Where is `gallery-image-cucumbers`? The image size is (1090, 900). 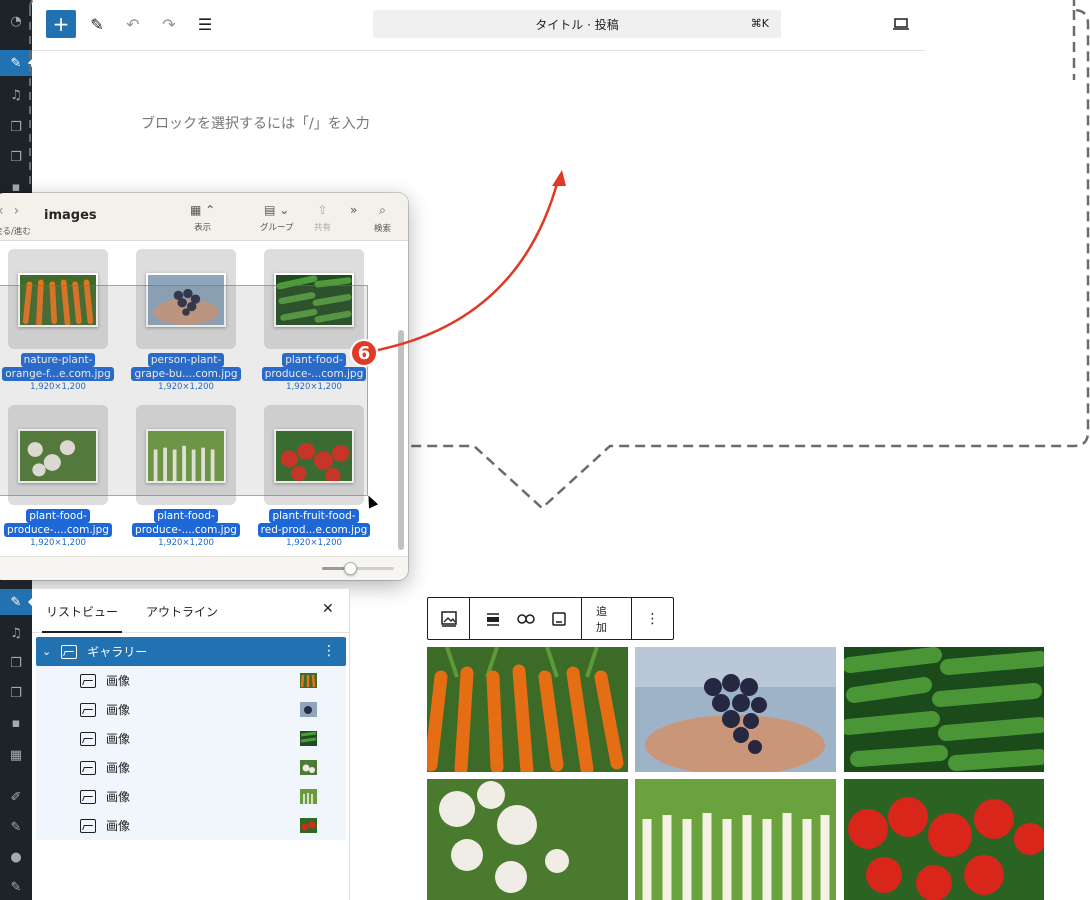
gallery-image-cucumbers is located at coordinates (944, 709).